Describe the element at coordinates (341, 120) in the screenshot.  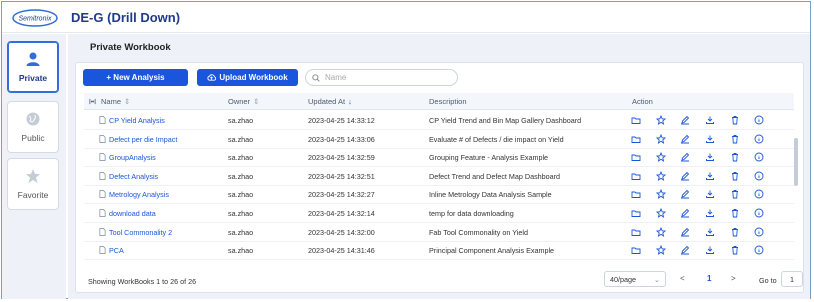
I see `updated-at-cell: 2023-04-25 14:33:12` at that location.